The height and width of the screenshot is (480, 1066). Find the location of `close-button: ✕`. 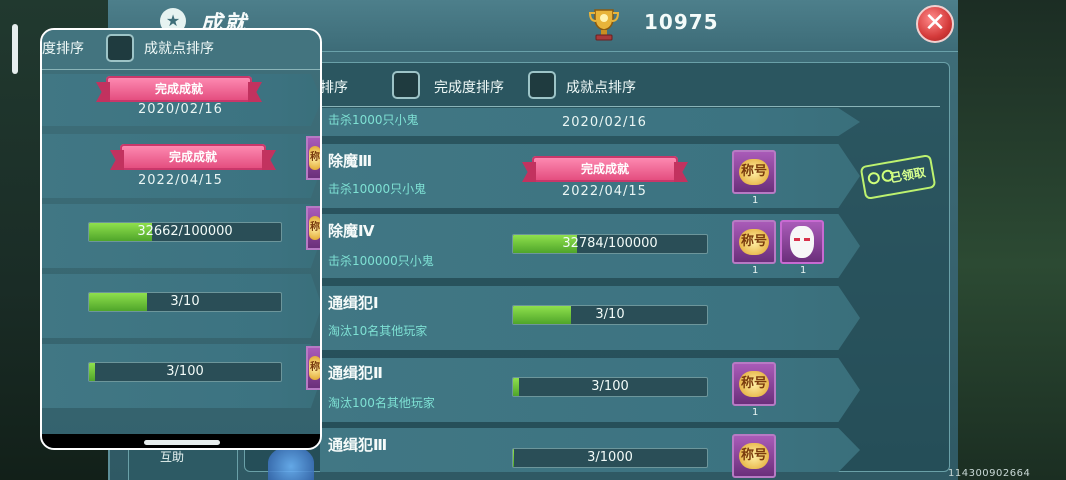

close-button: ✕ is located at coordinates (935, 24).